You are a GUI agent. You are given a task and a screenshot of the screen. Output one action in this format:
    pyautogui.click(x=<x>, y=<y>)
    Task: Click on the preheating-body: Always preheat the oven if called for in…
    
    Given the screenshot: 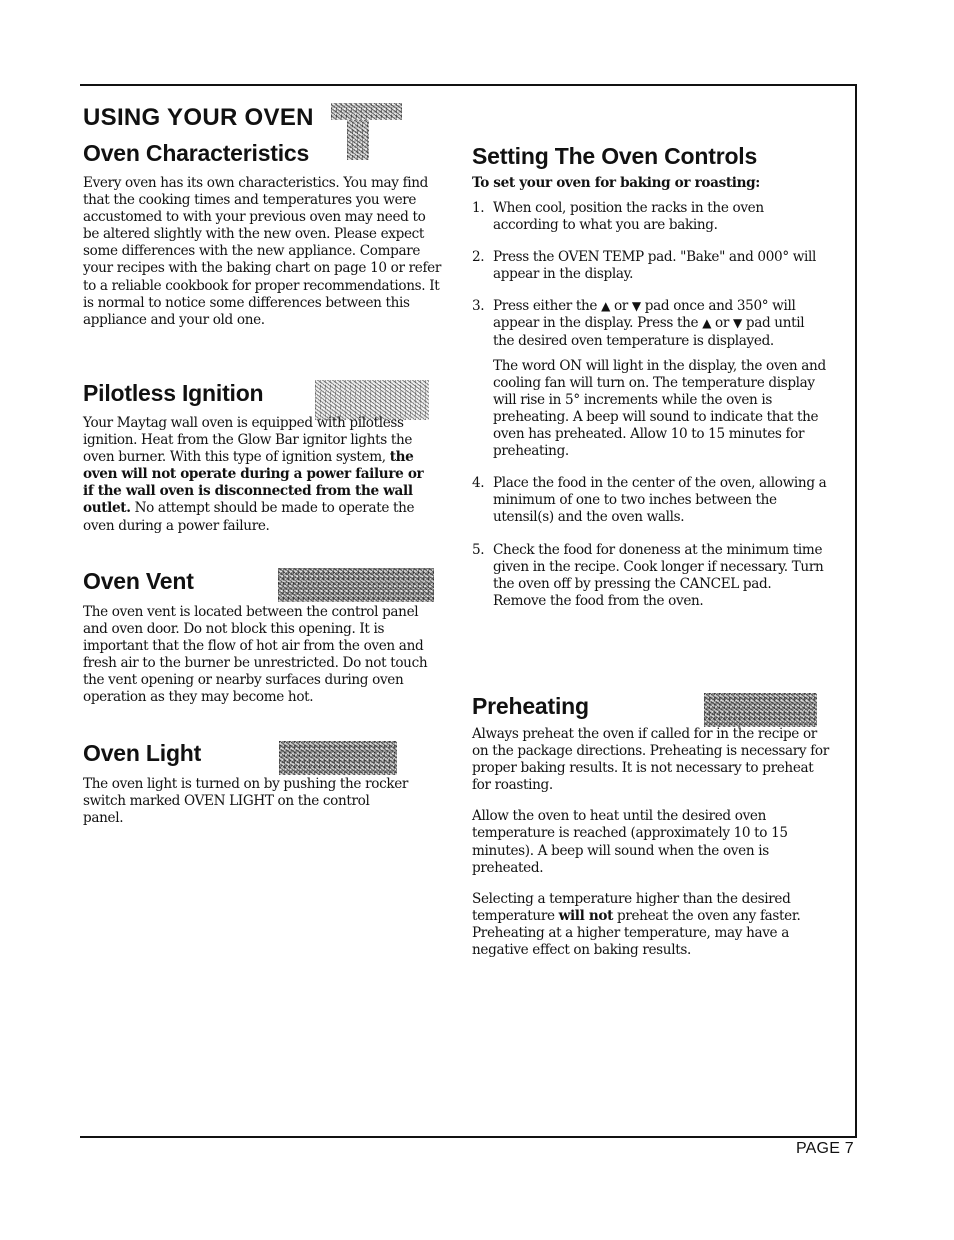 What is the action you would take?
    pyautogui.click(x=652, y=842)
    